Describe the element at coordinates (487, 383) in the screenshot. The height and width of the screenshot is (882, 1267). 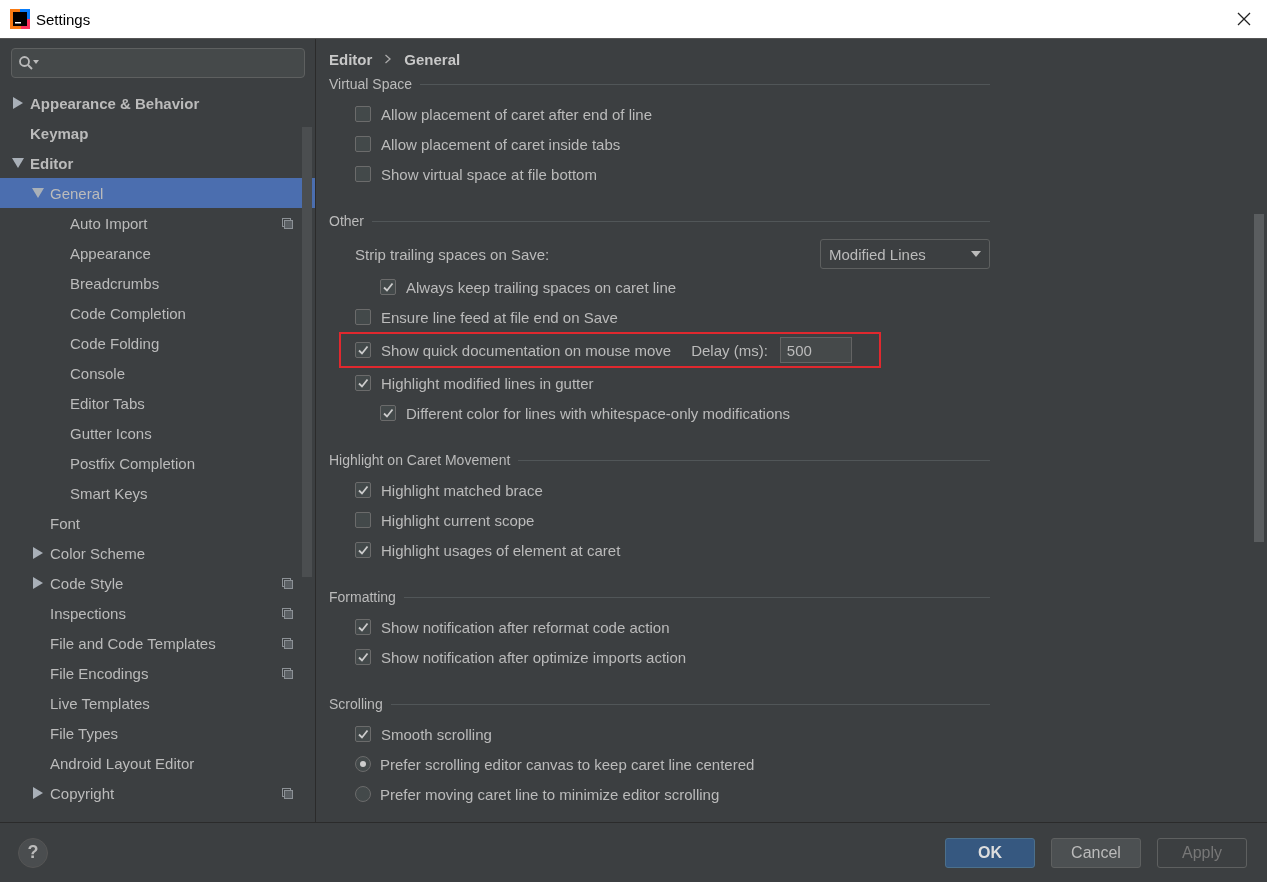
I see `checkbox-label: Highlight modified lines in gutter` at that location.